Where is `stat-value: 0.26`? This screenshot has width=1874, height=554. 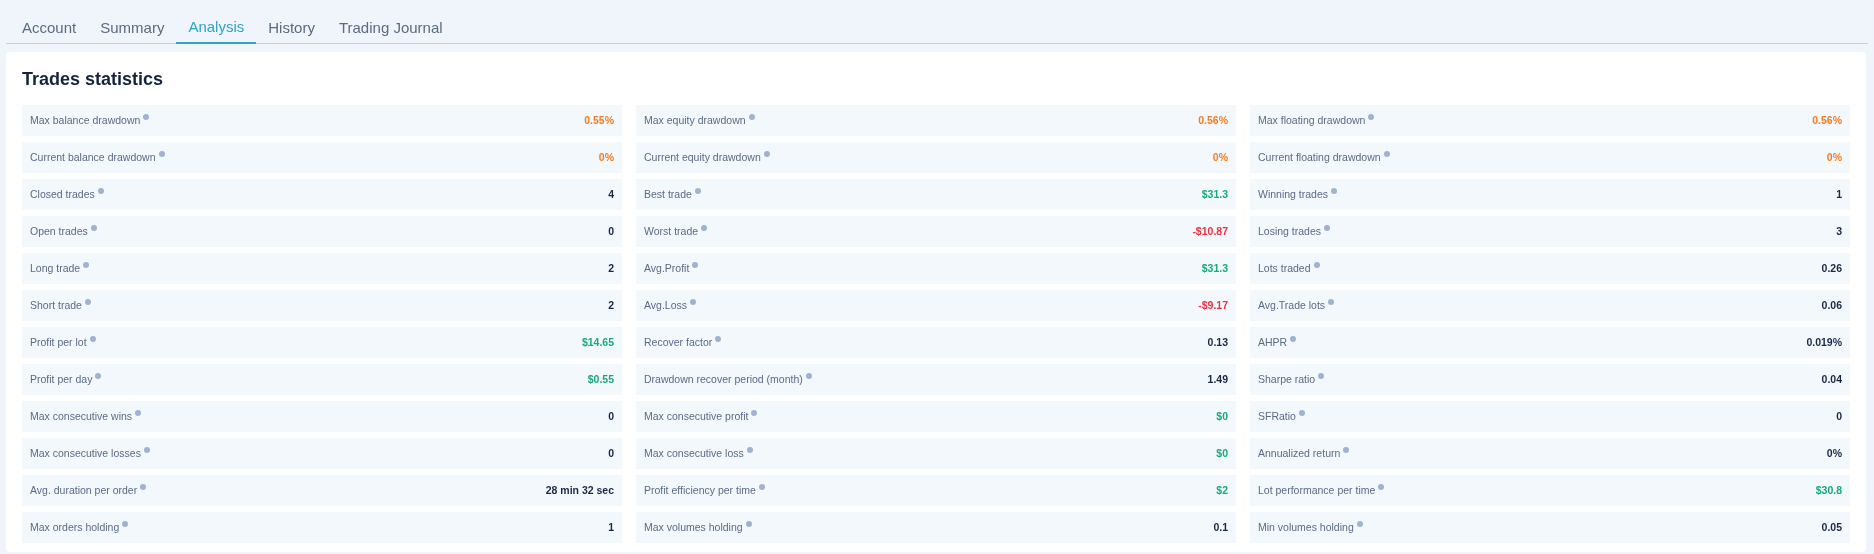
stat-value: 0.26 is located at coordinates (1831, 268).